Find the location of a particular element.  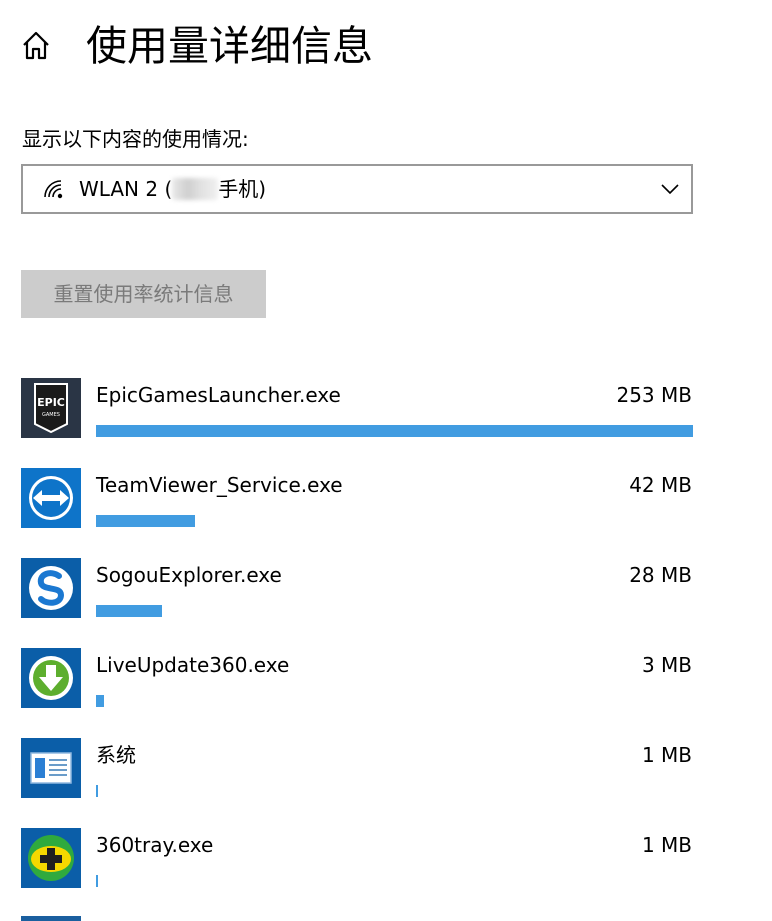

app-name: EpicGamesLauncher.exe is located at coordinates (218, 395).